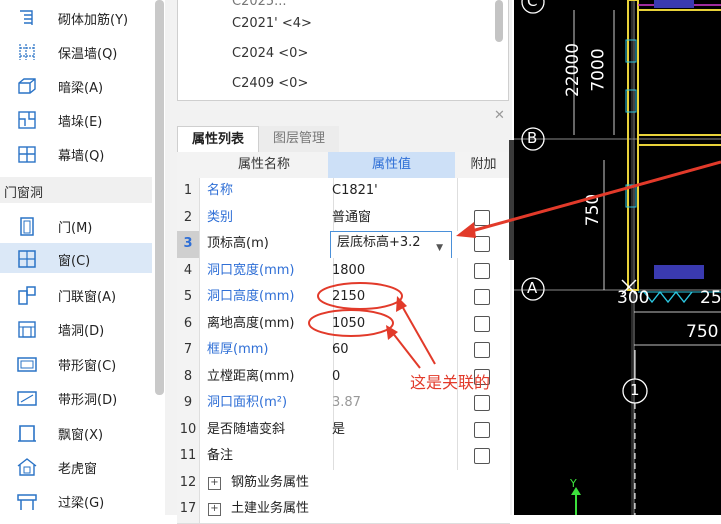  I want to click on grid-header: 属性名称 属性值 附加, so click(343, 165).